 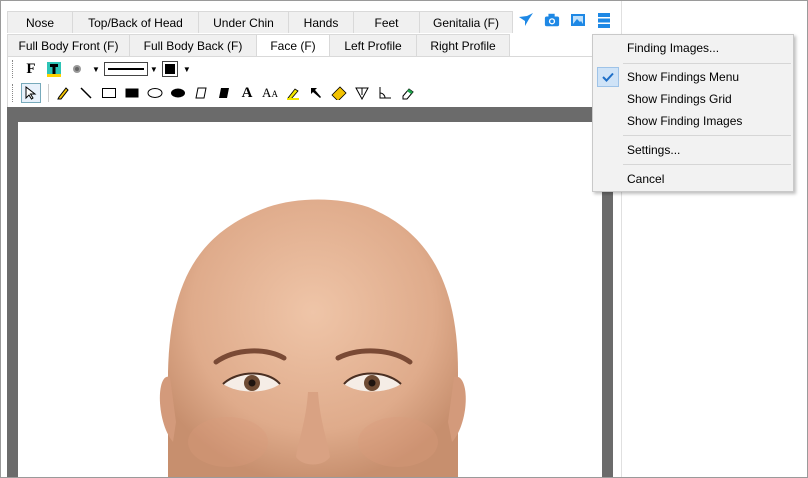 I want to click on text-size-tool: AA, so click(x=270, y=93).